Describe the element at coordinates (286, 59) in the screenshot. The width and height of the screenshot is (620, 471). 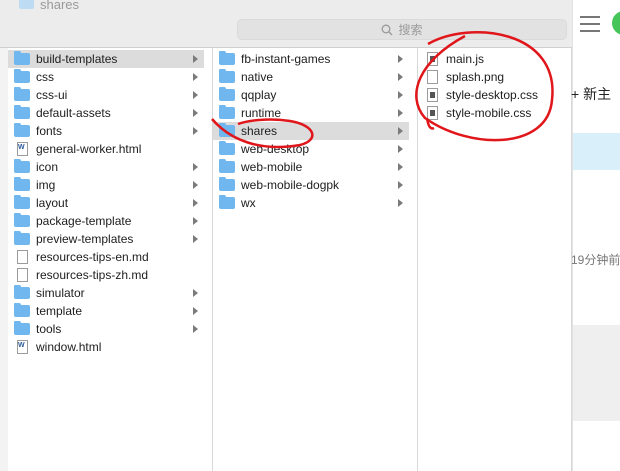
I see `item-label: fb-instant-games` at that location.